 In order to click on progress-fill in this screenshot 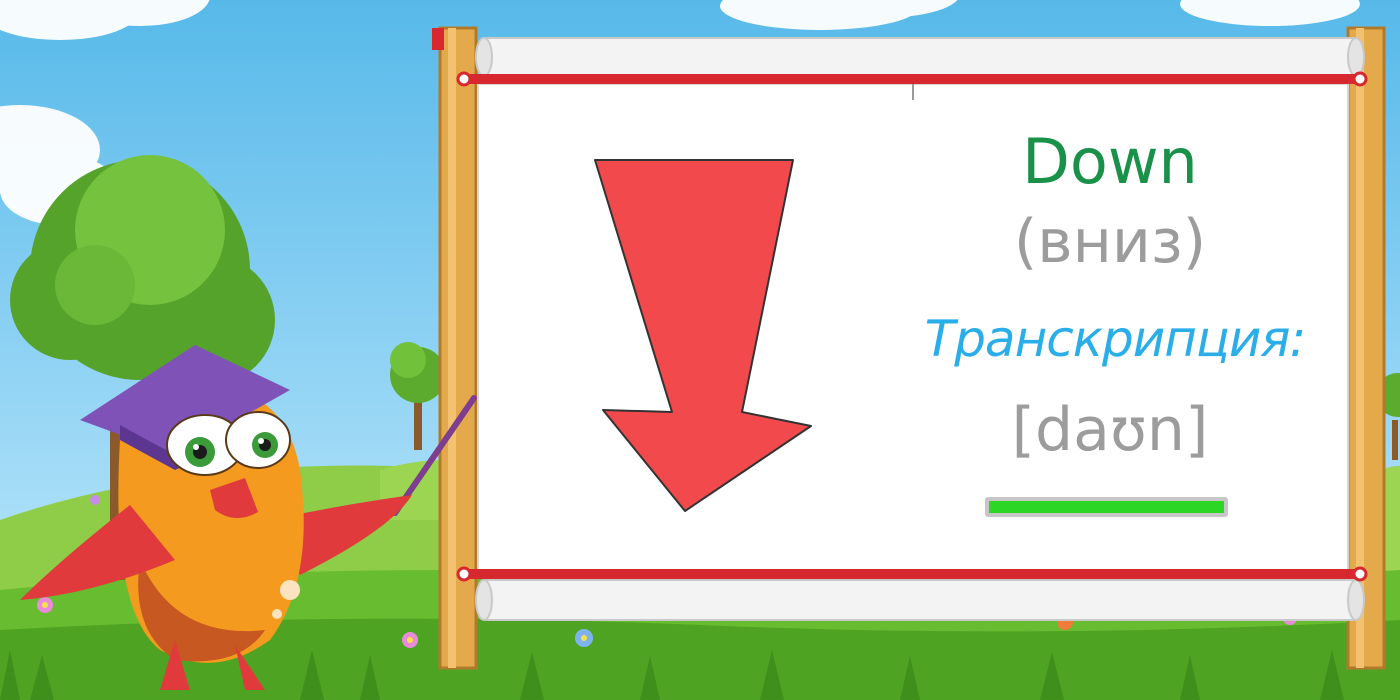, I will do `click(1106, 507)`.